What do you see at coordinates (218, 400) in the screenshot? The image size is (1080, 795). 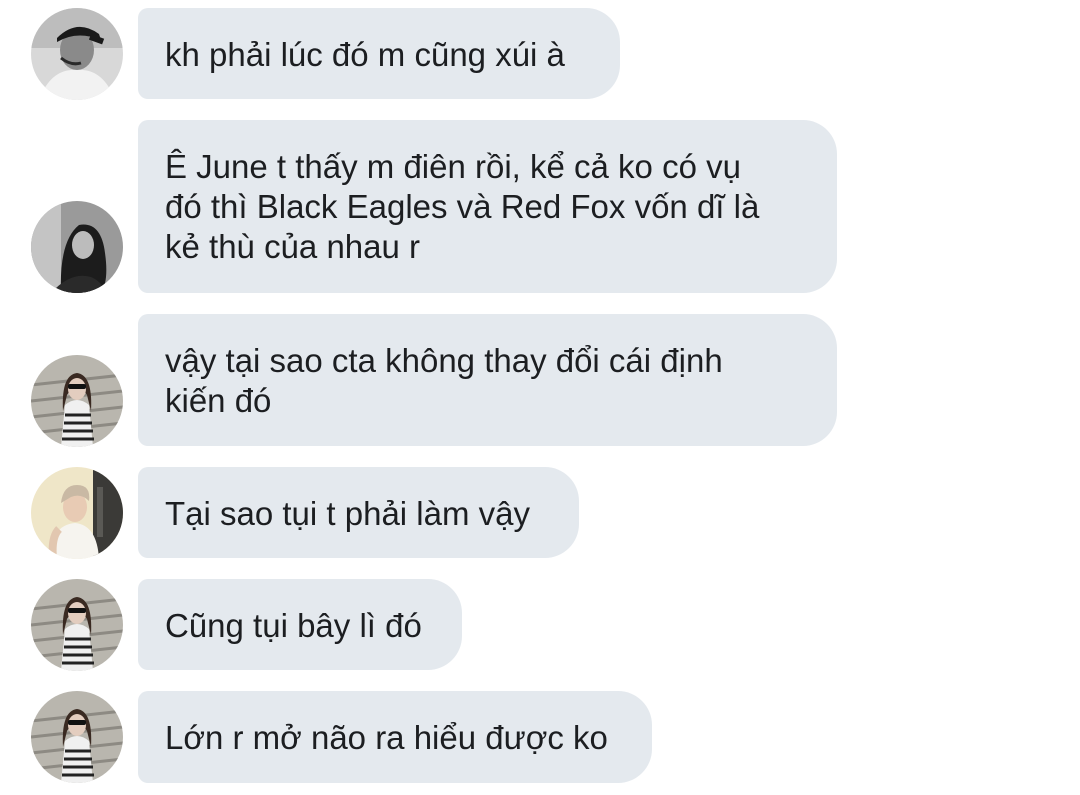 I see `message-text-line: kiến đó` at bounding box center [218, 400].